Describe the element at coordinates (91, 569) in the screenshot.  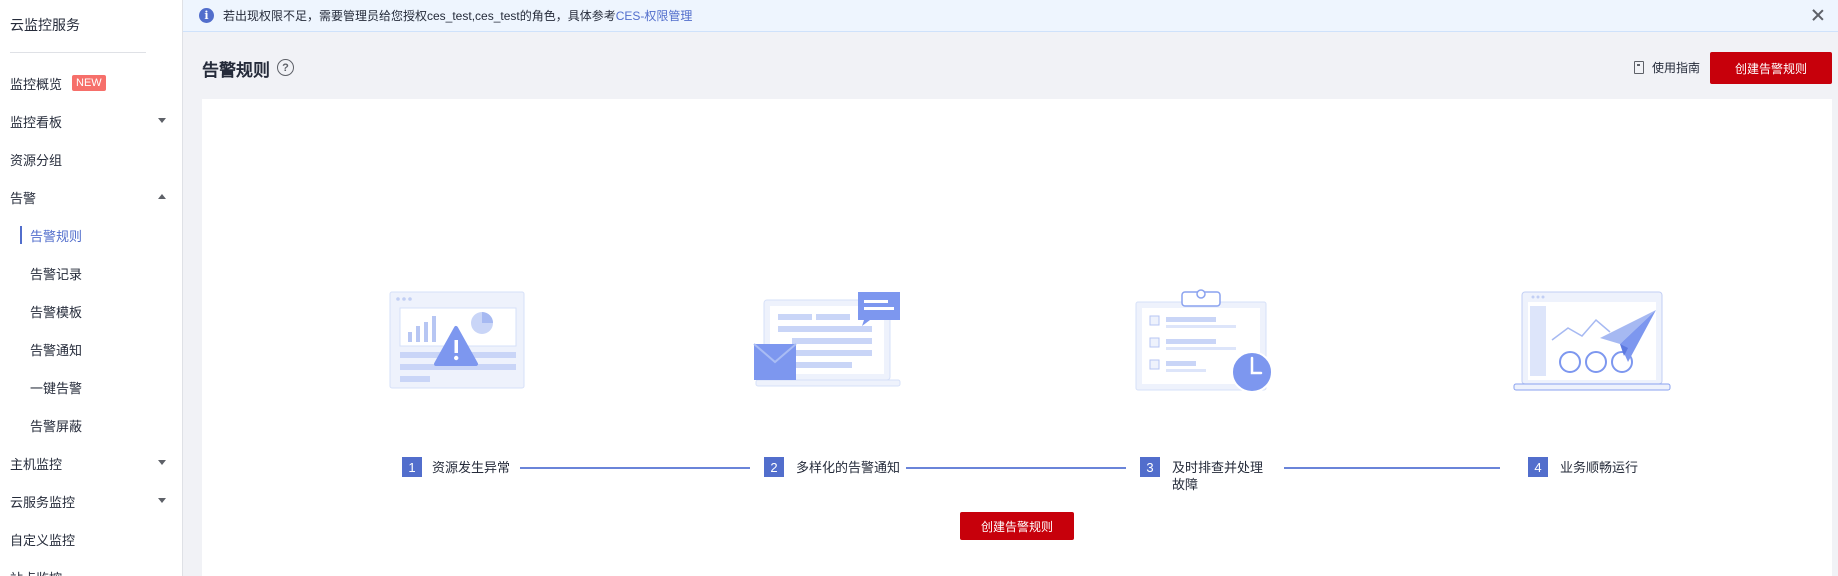
I see `sidebar-item-site-monitoring: 站点监控` at that location.